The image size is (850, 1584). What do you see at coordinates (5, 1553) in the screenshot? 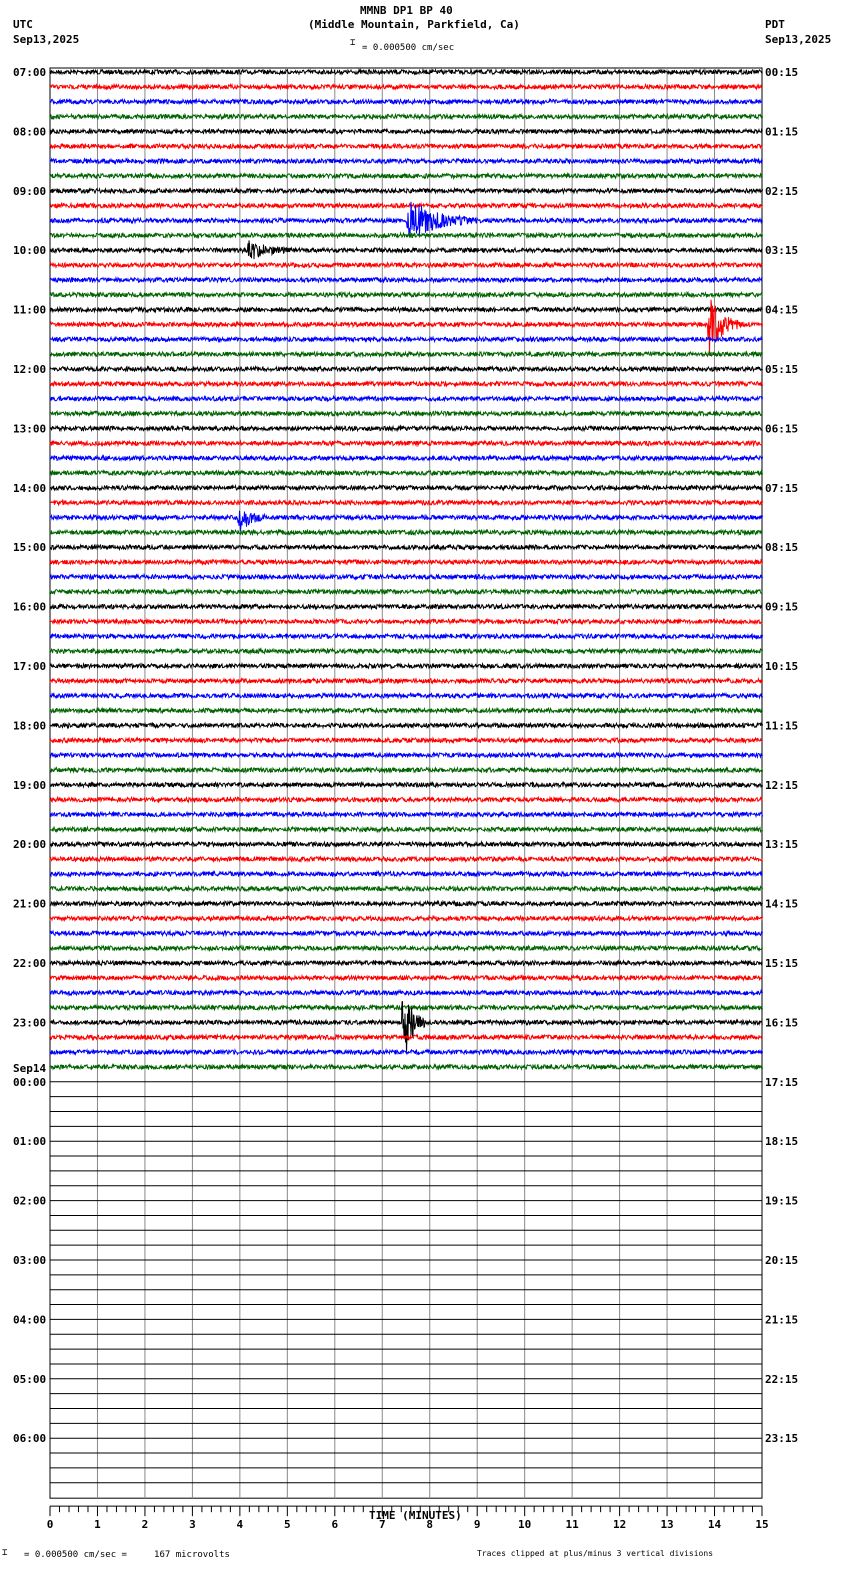
I see `footer-scale-icon: ⌶` at bounding box center [5, 1553].